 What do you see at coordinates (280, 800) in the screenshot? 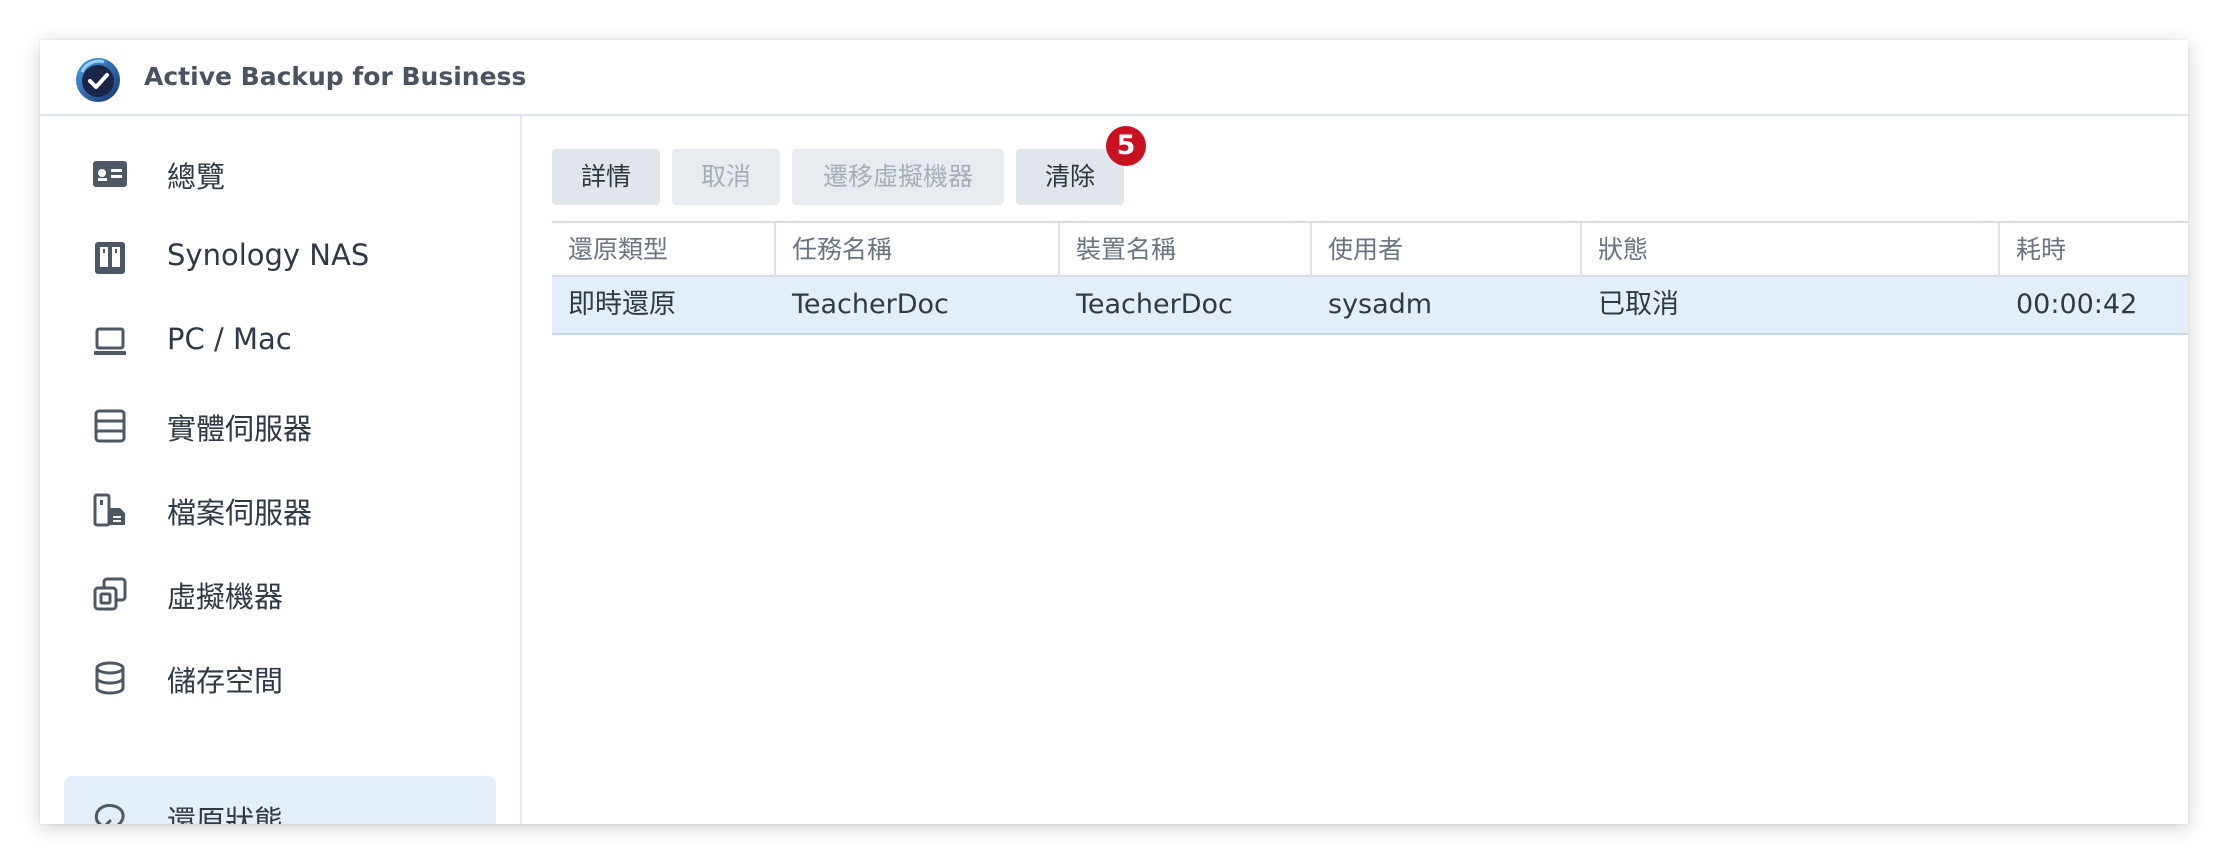
I see `sidebar-item-restore-status: 還原狀態` at bounding box center [280, 800].